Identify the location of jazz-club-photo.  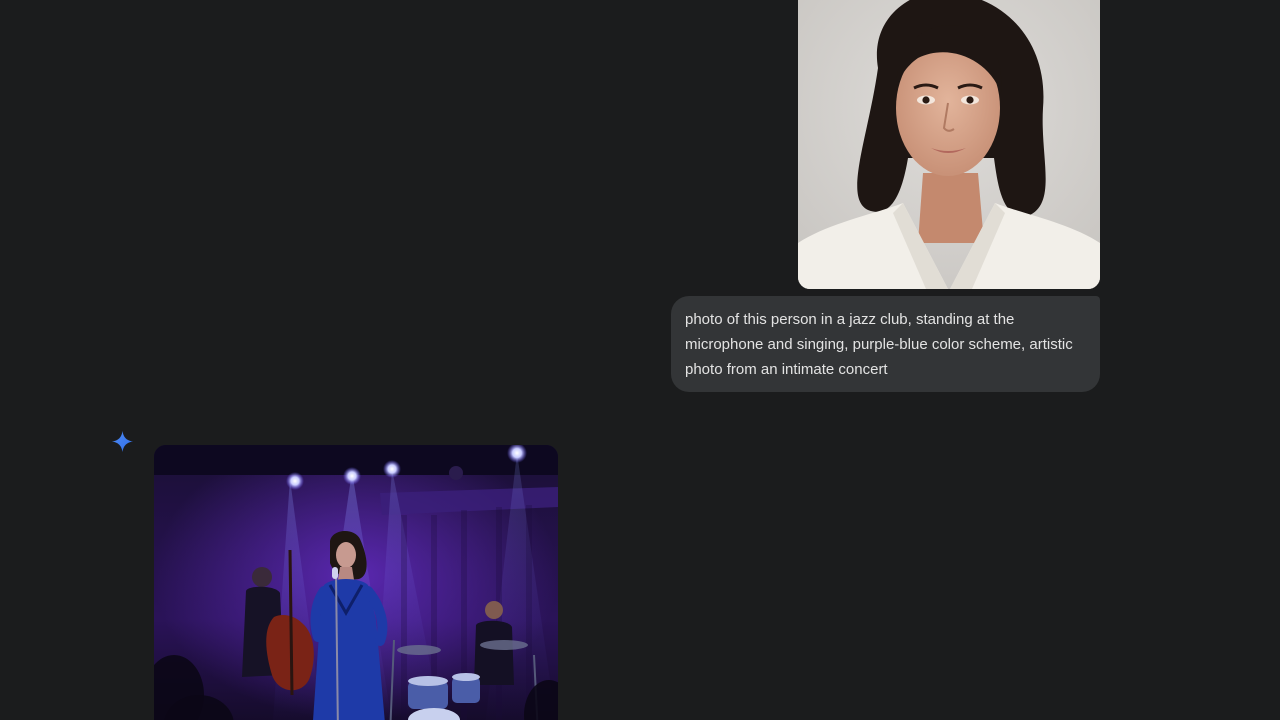
(356, 582).